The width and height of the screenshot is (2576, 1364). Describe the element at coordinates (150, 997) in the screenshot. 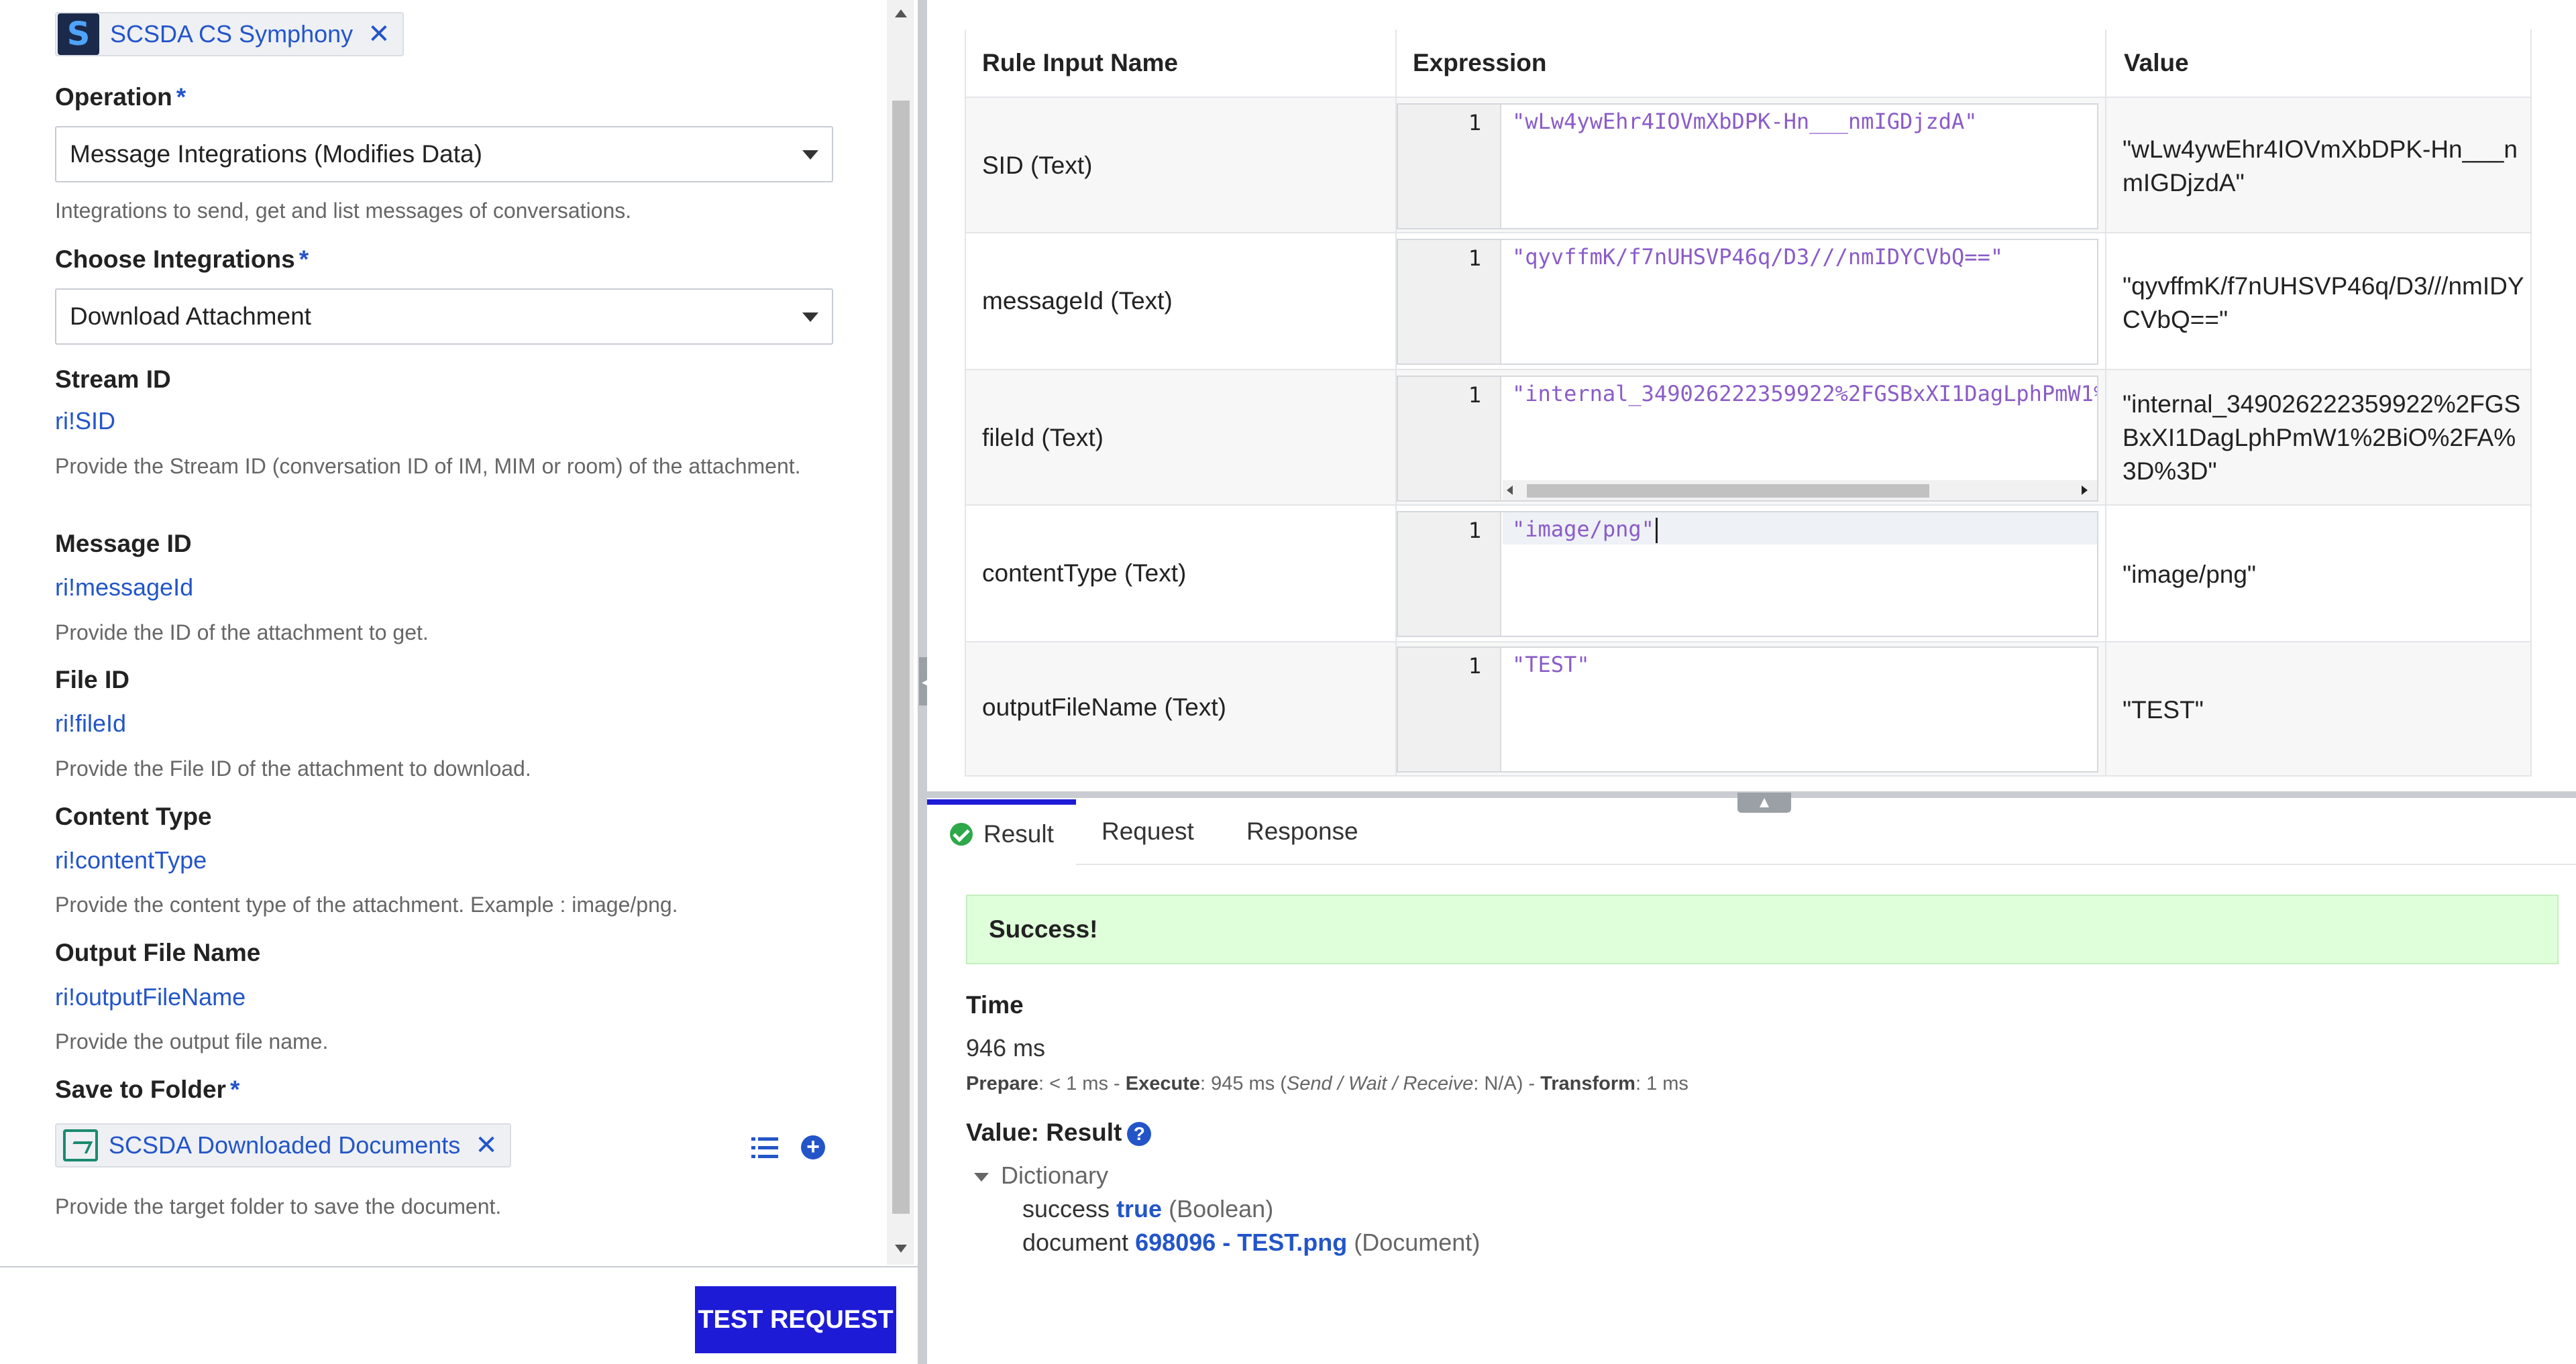

I see `output-file-name-value: ri!outputFileName` at that location.